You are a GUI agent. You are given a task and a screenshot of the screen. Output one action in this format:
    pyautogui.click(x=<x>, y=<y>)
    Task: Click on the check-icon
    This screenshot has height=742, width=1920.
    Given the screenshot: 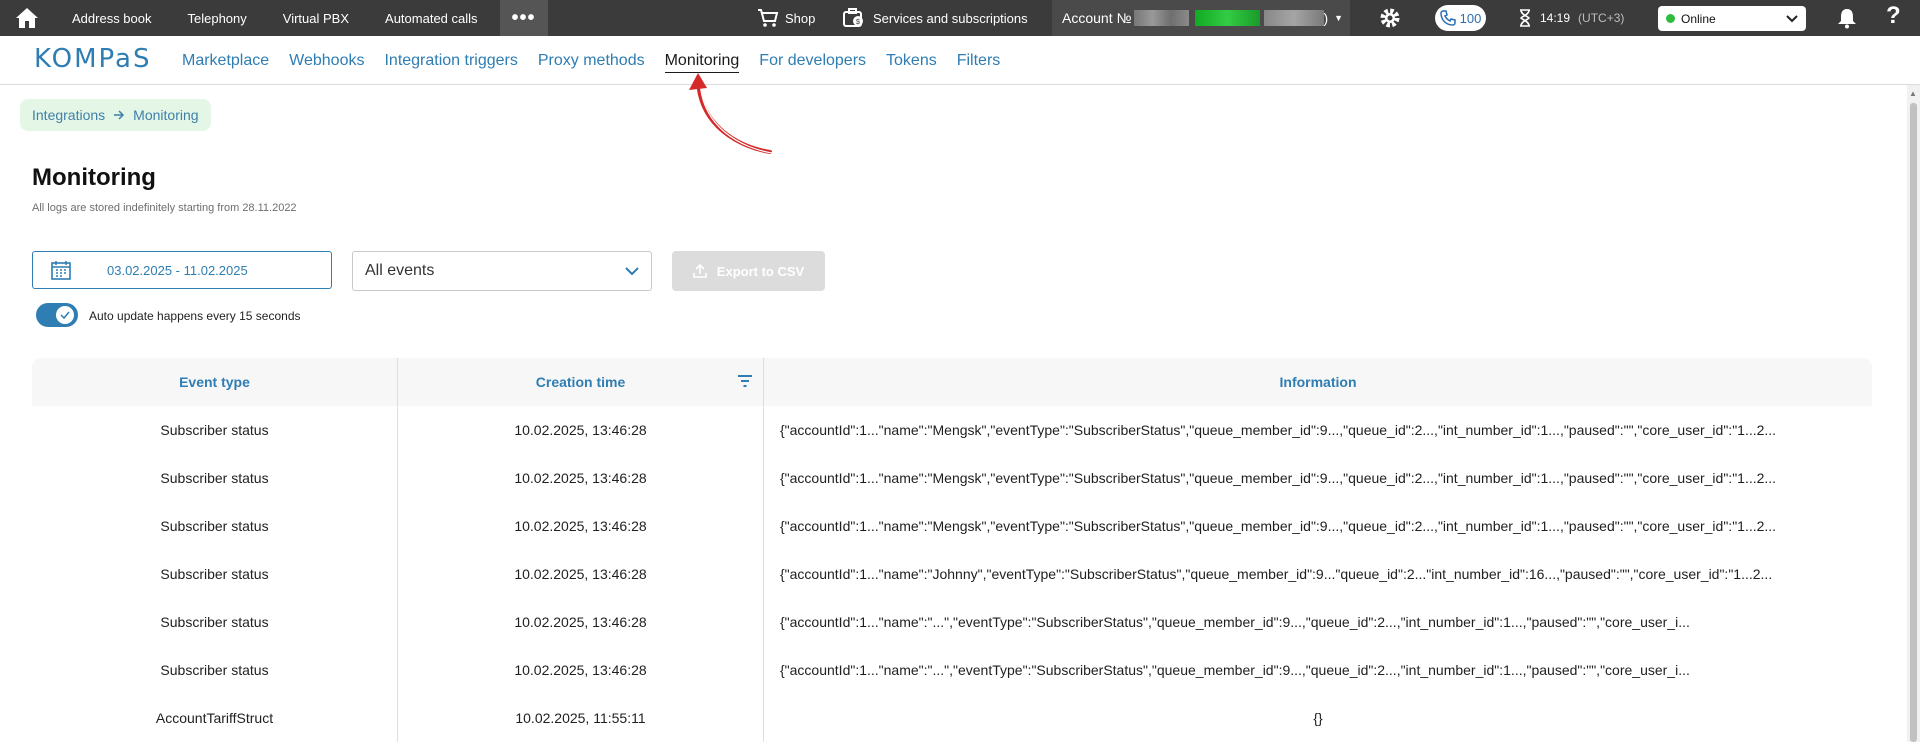 What is the action you would take?
    pyautogui.click(x=65, y=315)
    